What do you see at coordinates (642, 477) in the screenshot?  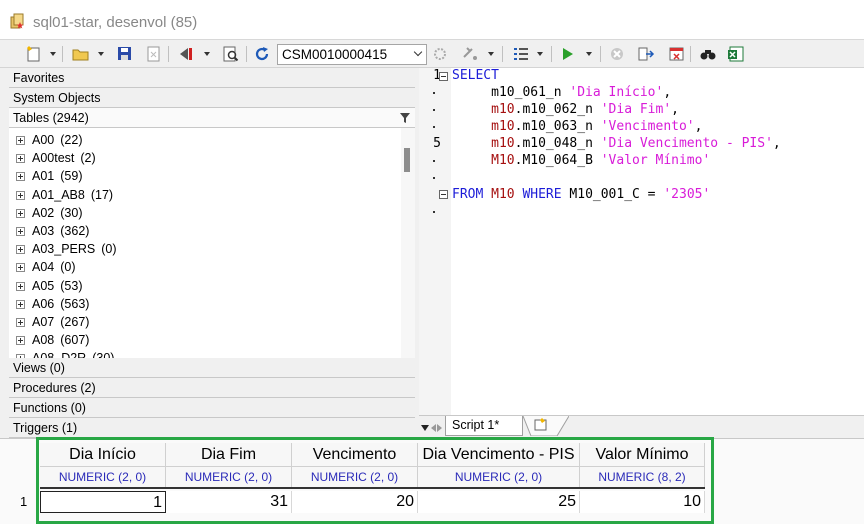 I see `column-type: NUMERIC (8, 2)` at bounding box center [642, 477].